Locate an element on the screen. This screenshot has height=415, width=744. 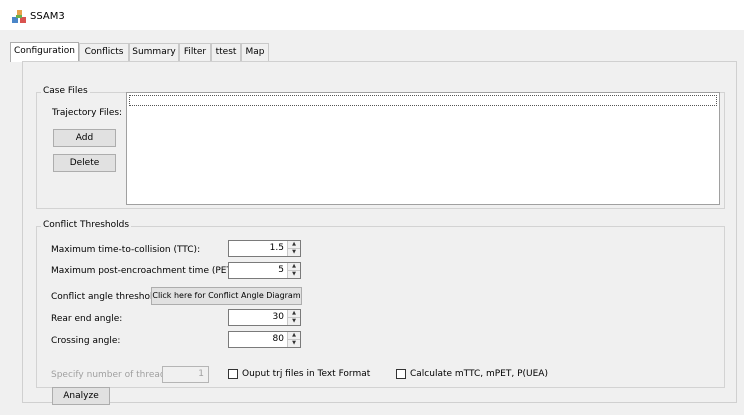
ttc-spin-buttons: ▲ ▼ is located at coordinates (293, 248).